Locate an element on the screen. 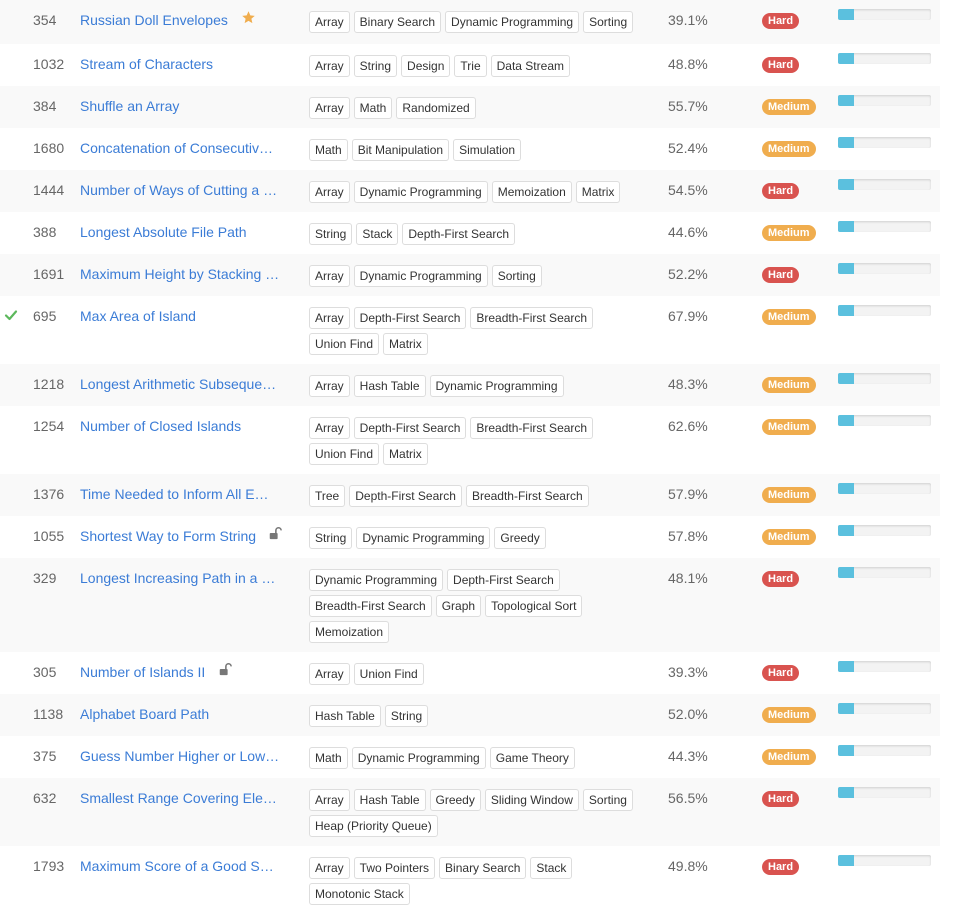 The image size is (972, 908). problem-title-link: Shuffle an Array is located at coordinates (129, 106).